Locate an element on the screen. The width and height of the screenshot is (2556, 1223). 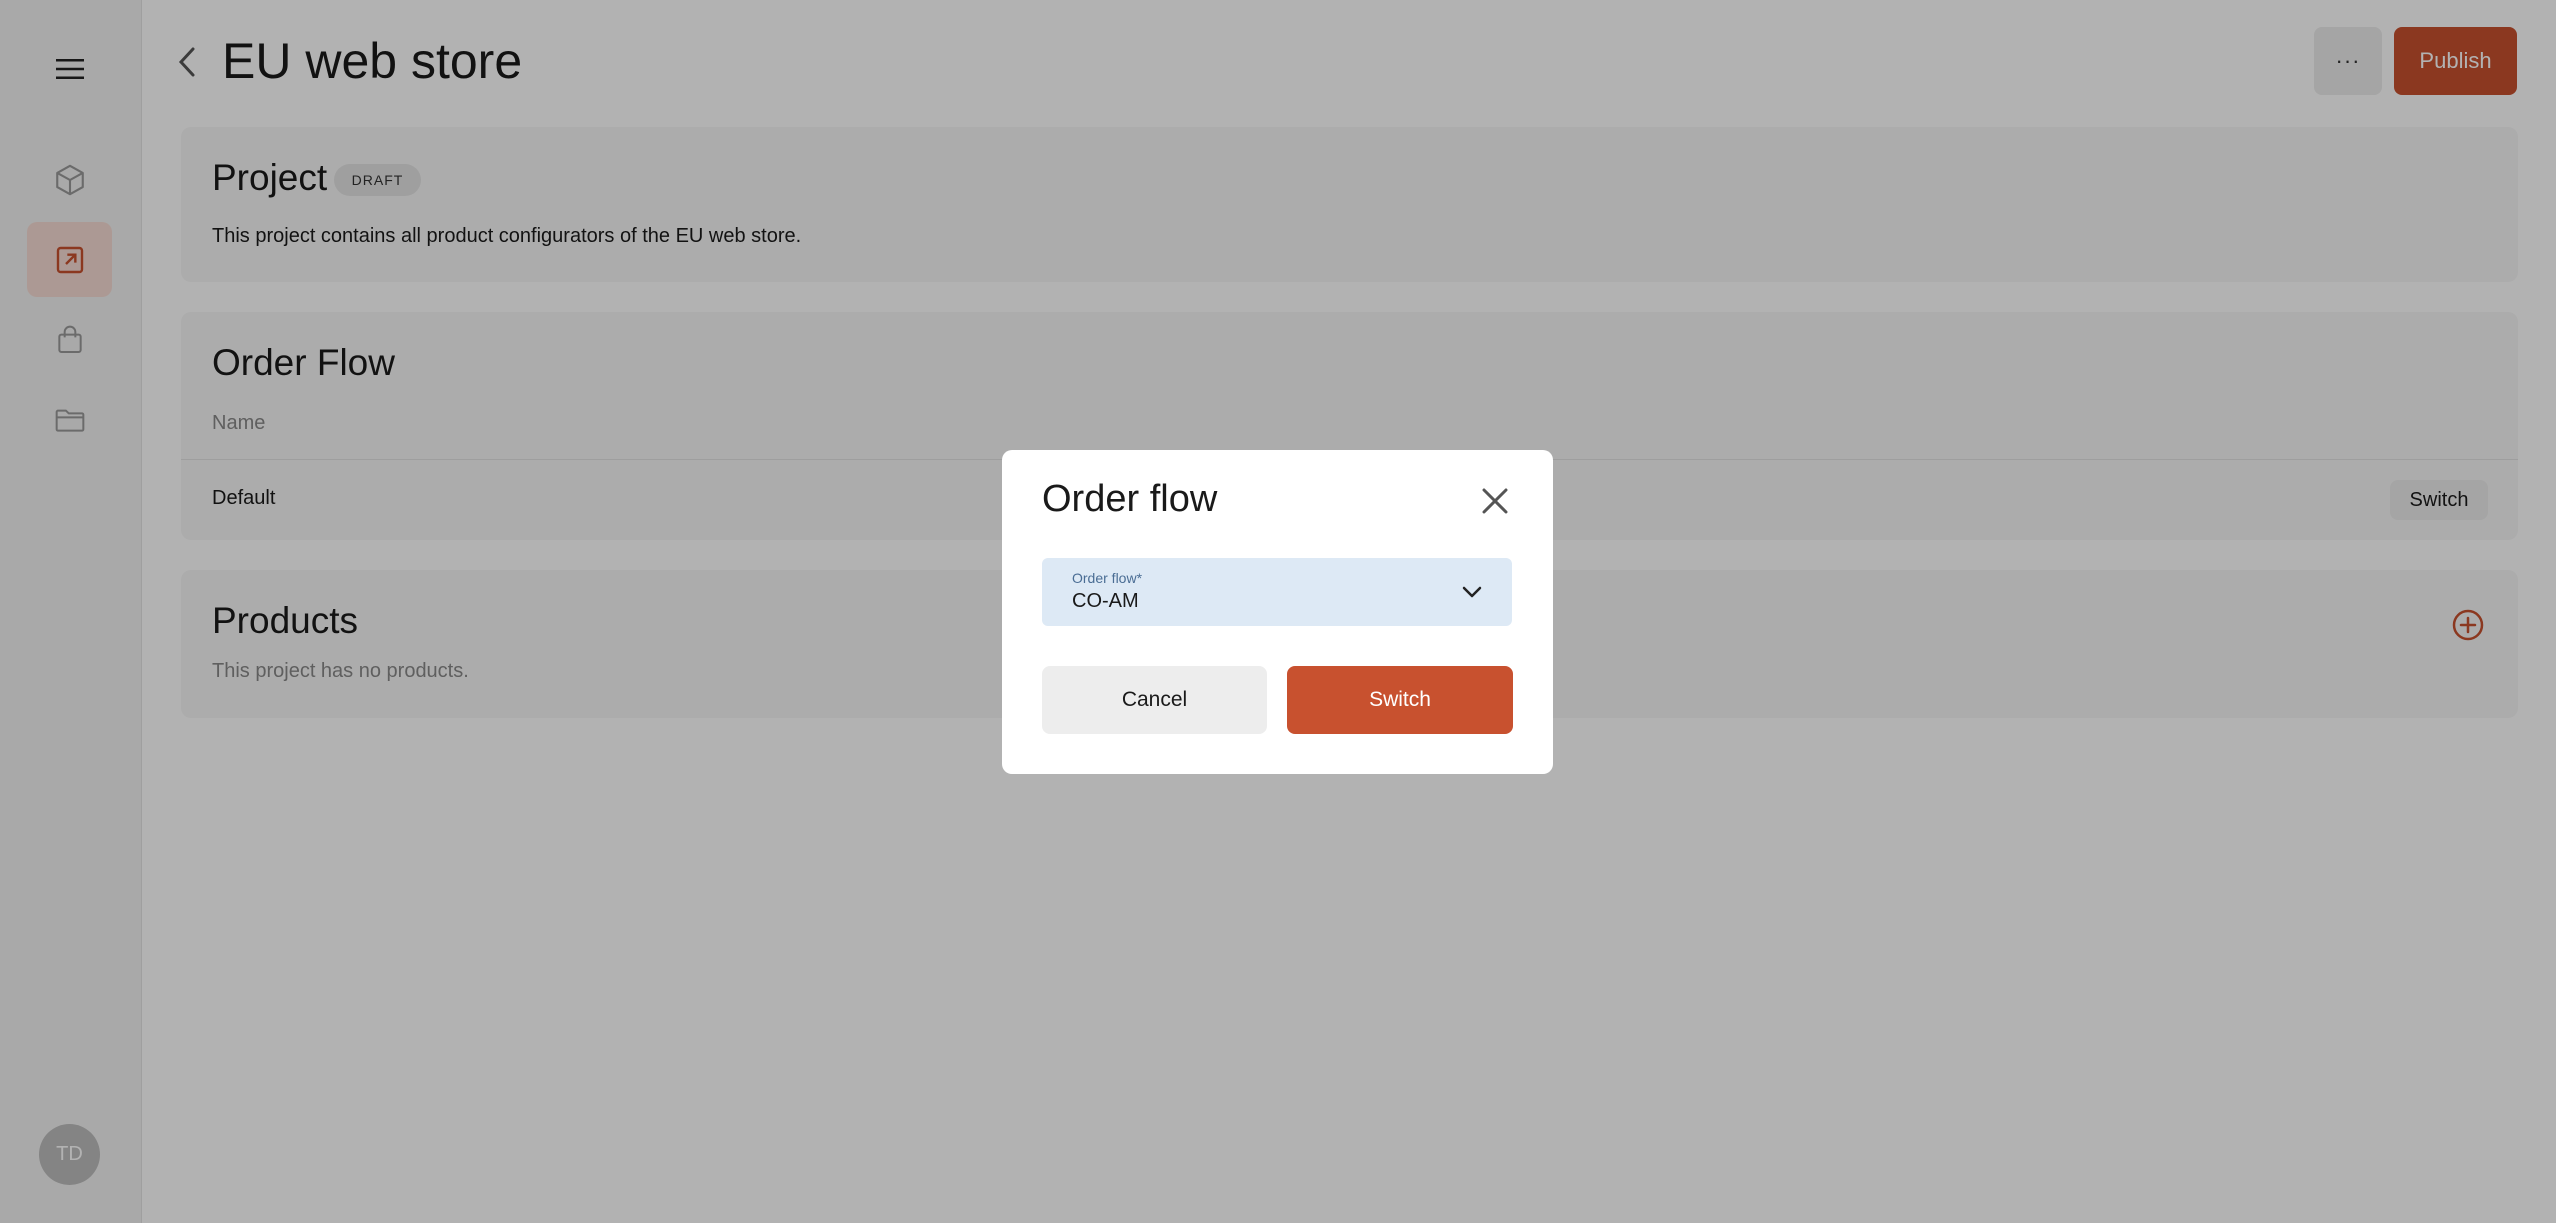
switch-button: Switch is located at coordinates (1400, 700).